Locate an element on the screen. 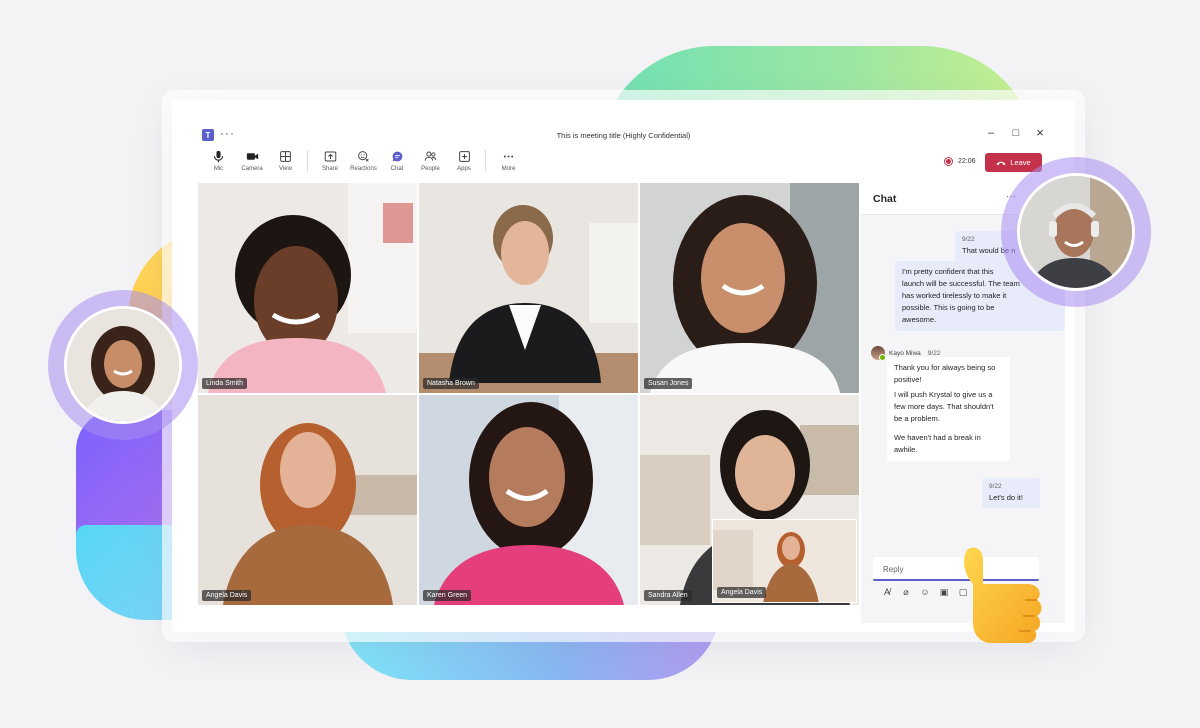  message-line: We haven't had a break in is located at coordinates (937, 437).